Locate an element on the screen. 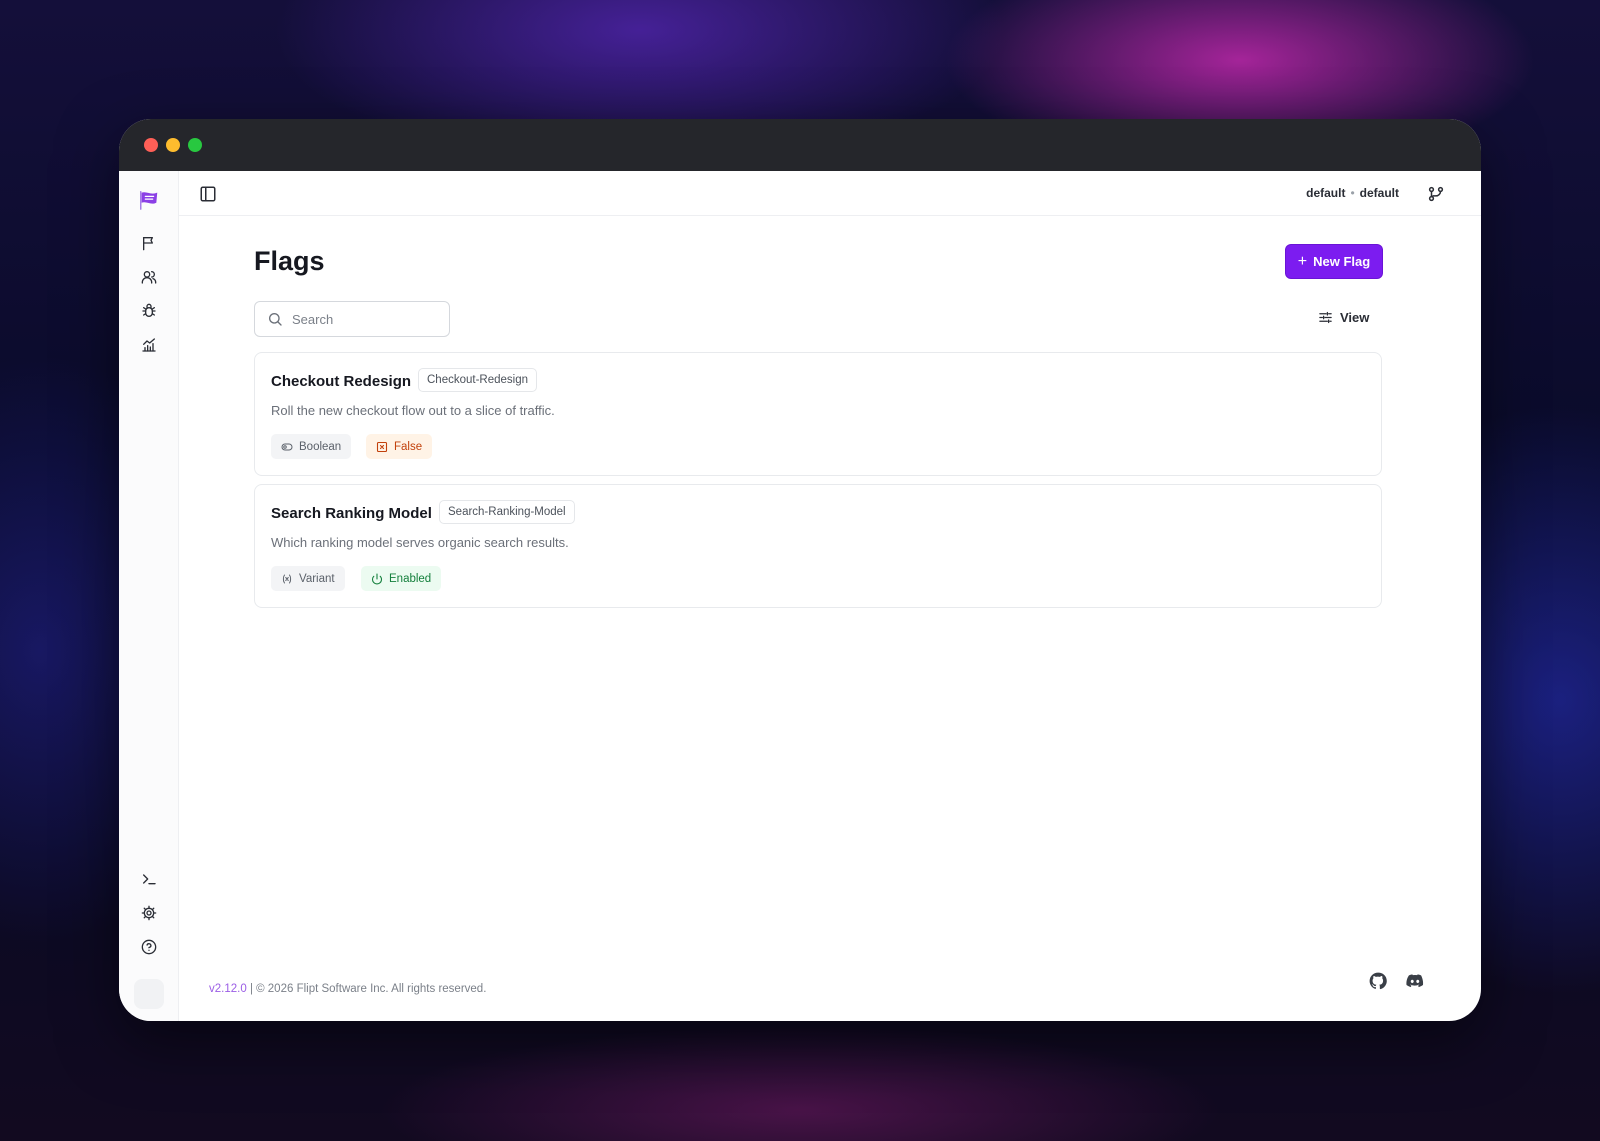 Image resolution: width=1600 pixels, height=1141 pixels. sidebar is located at coordinates (149, 596).